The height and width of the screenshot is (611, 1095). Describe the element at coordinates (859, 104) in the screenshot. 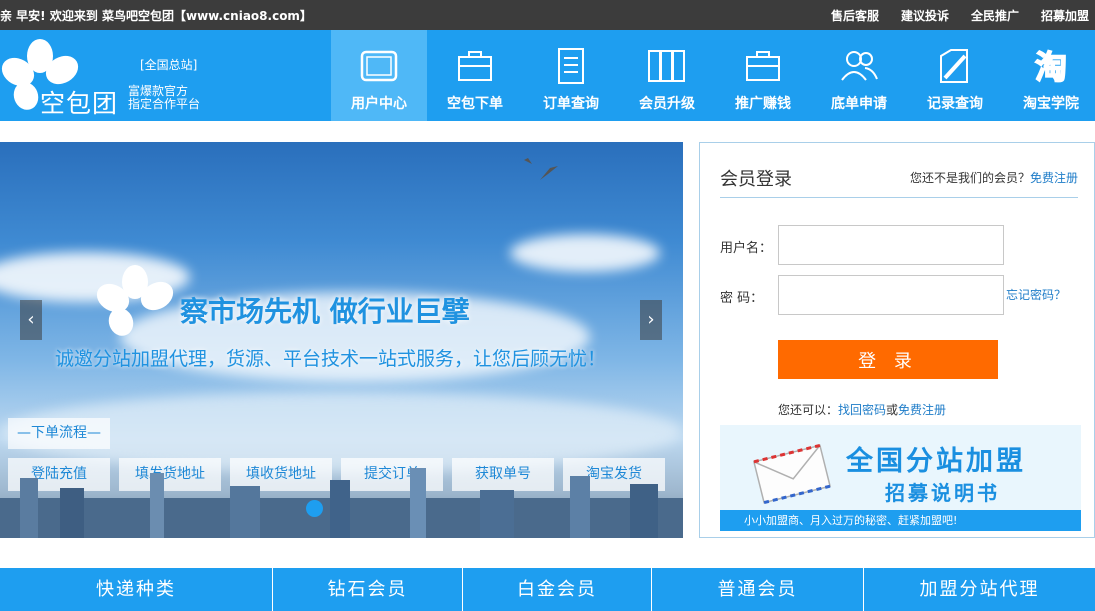

I see `nav-label: 底单申请` at that location.